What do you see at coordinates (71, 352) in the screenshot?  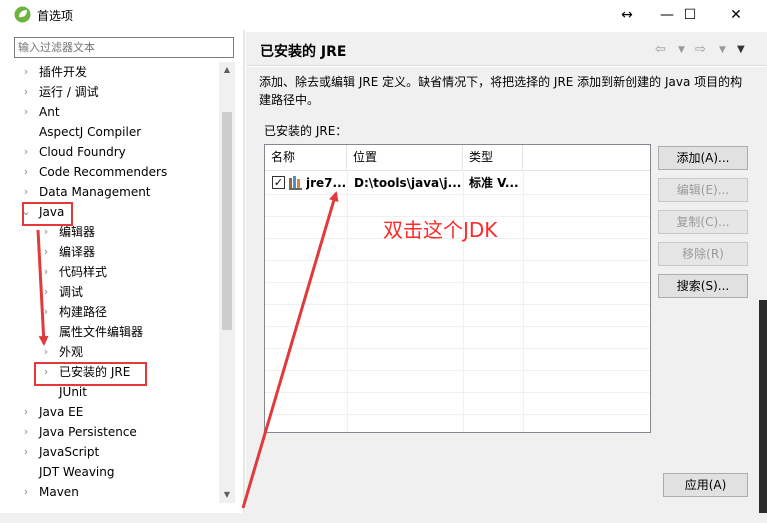 I see `tree-item-label: 外观` at bounding box center [71, 352].